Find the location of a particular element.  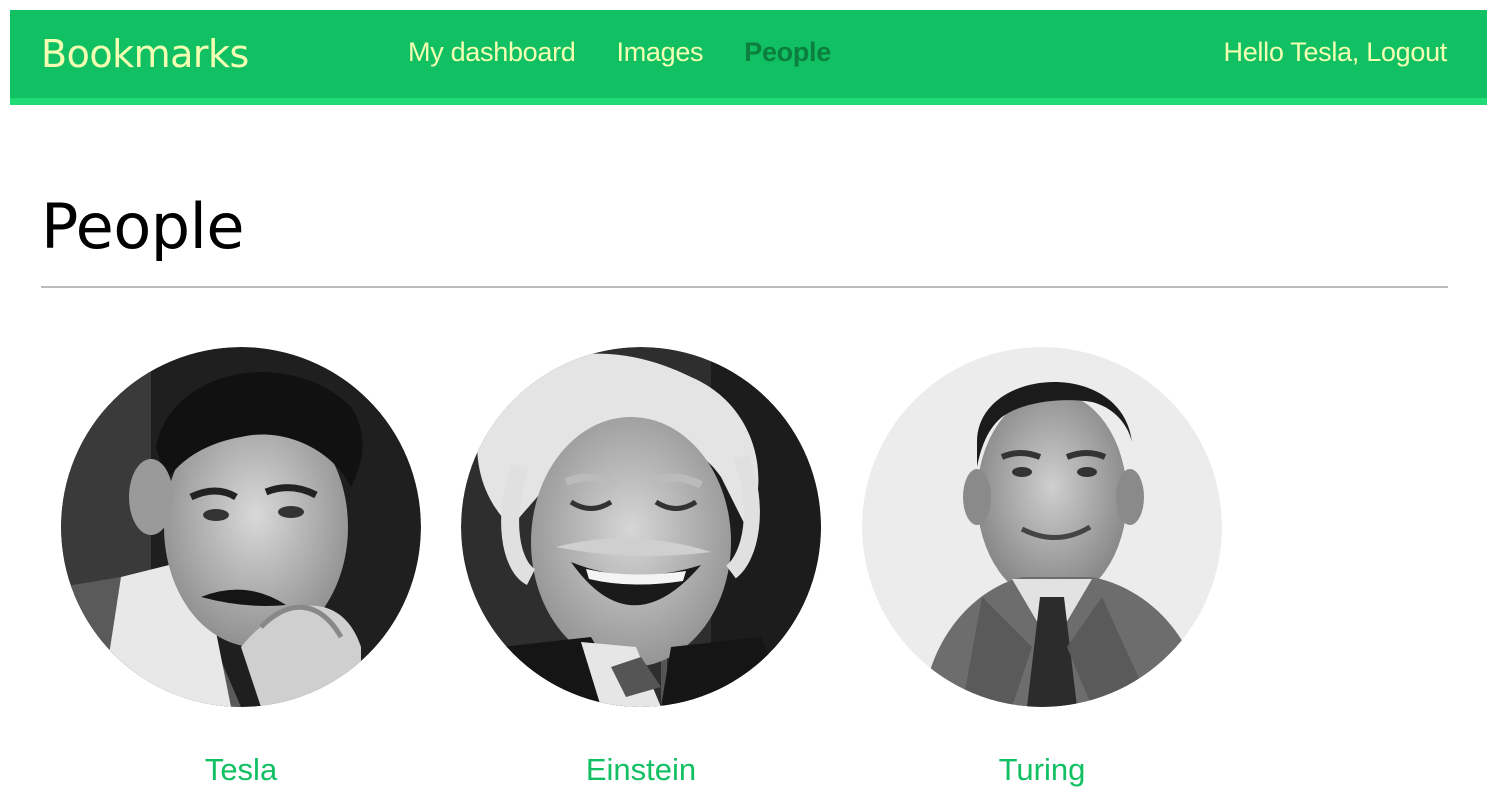

person-card-einstein: Einstein is located at coordinates (641, 567).